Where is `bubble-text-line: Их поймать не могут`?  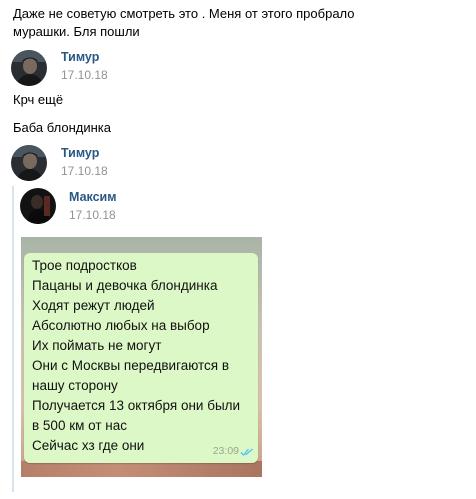
bubble-text-line: Их поймать не могут is located at coordinates (97, 345).